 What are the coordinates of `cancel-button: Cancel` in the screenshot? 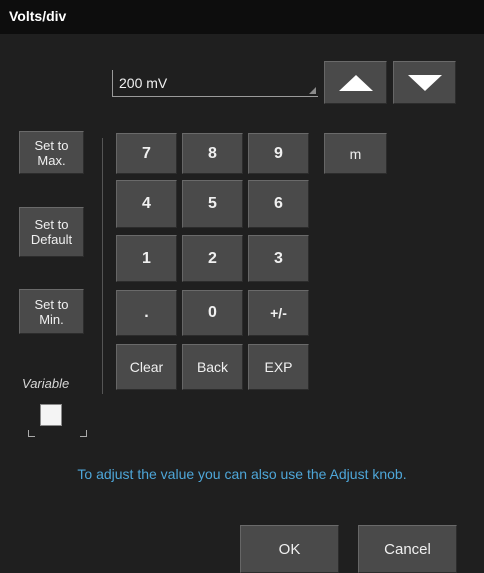 It's located at (407, 549).